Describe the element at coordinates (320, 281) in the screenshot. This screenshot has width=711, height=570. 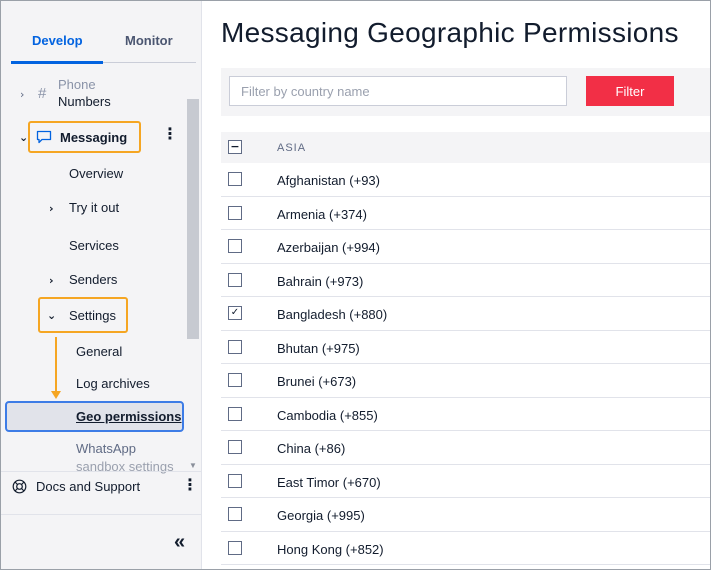
I see `country-label: Bahrain (+973)` at that location.